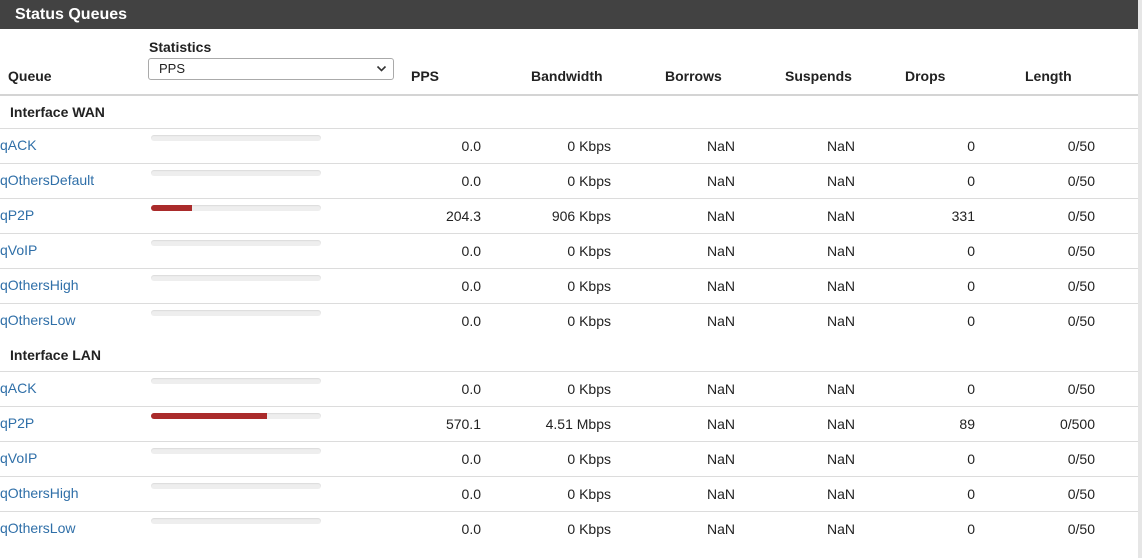 Image resolution: width=1142 pixels, height=558 pixels. I want to click on length-value: 0/500, so click(1062, 424).